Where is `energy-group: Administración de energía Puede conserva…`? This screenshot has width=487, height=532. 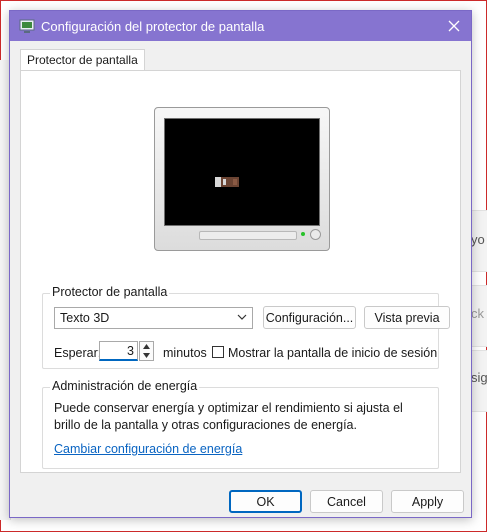
energy-group: Administración de energía Puede conserva… is located at coordinates (240, 424).